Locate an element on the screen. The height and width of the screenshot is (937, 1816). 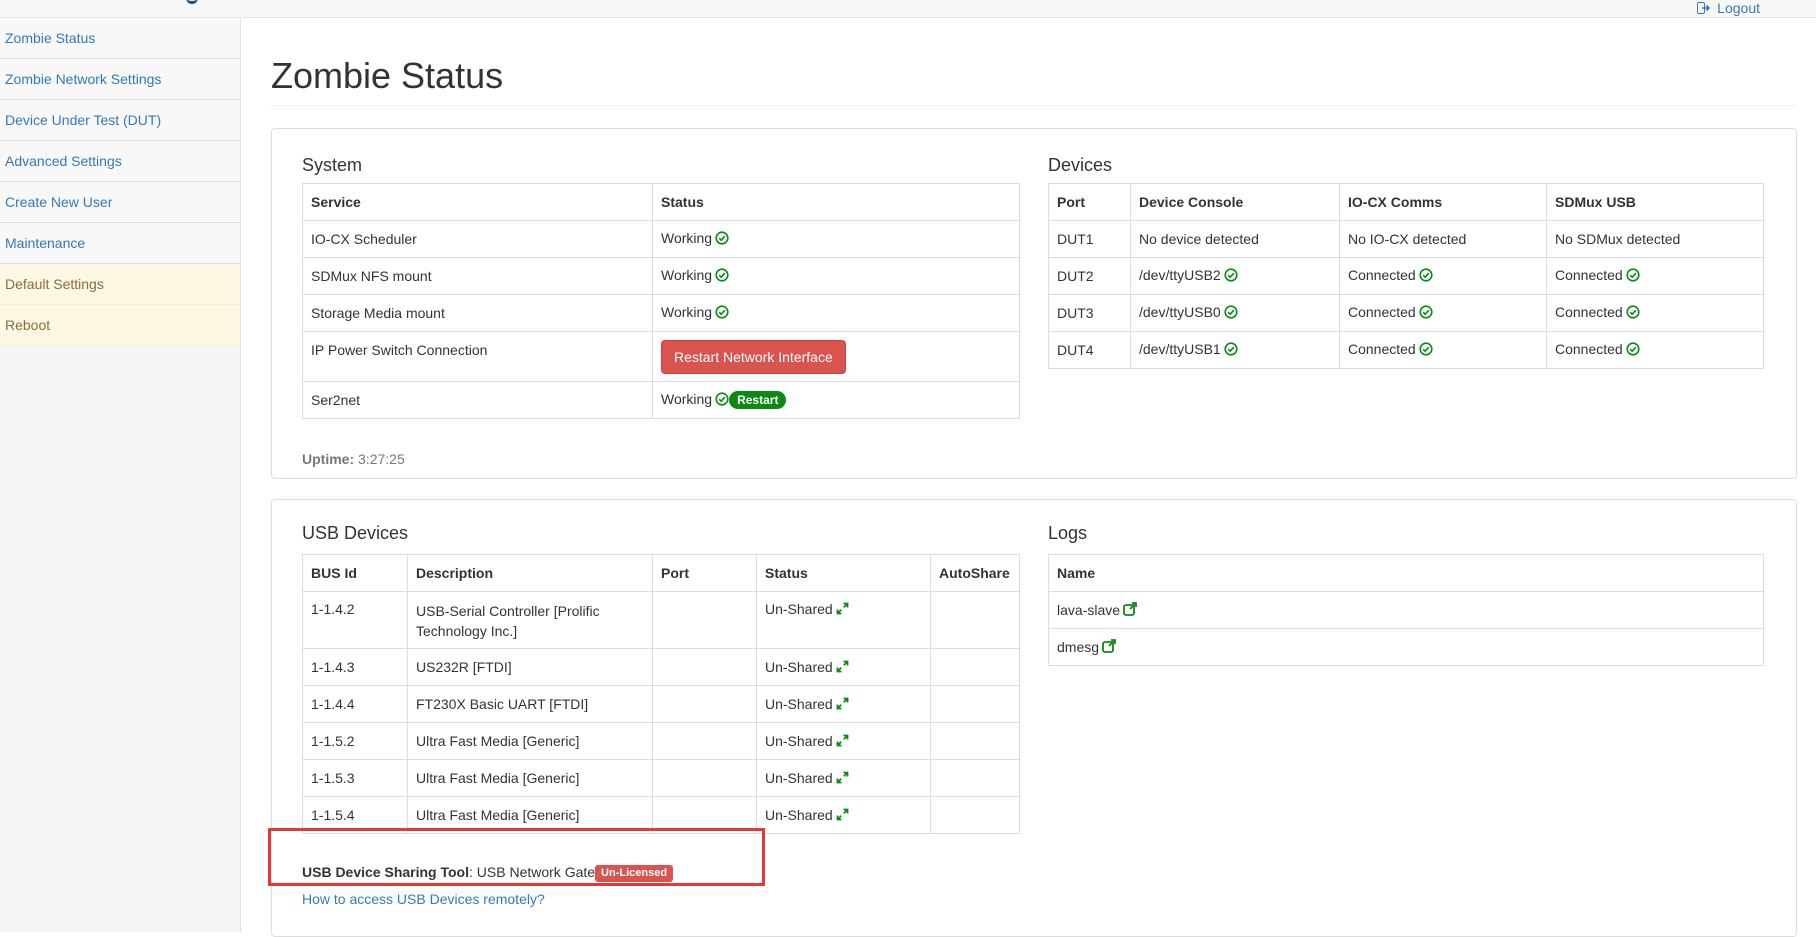
description-cell: FT230X Basic UART [FTDI] is located at coordinates (530, 704).